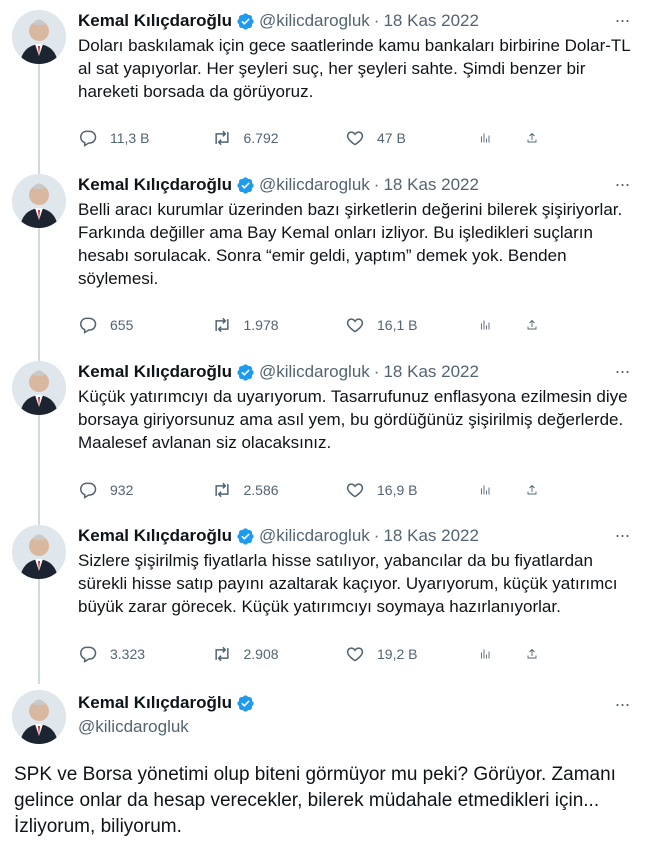  I want to click on retweet-button: 1.978, so click(267, 325).